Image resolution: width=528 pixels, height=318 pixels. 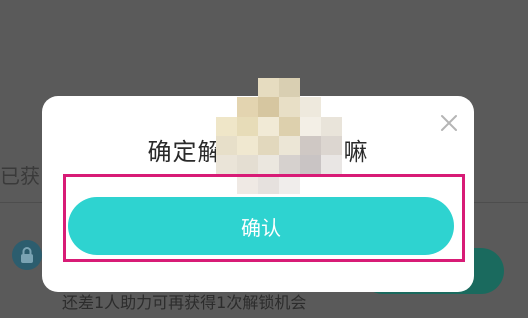 I want to click on lock-icon, so click(x=27, y=255).